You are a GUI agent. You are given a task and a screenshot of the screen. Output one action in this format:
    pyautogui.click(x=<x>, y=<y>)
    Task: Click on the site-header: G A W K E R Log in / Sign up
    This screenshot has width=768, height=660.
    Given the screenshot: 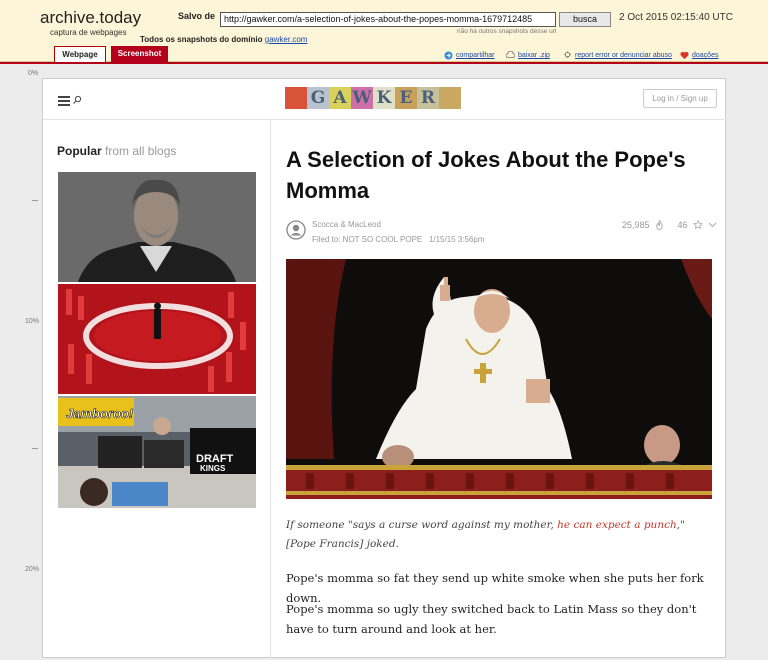 What is the action you would take?
    pyautogui.click(x=385, y=99)
    